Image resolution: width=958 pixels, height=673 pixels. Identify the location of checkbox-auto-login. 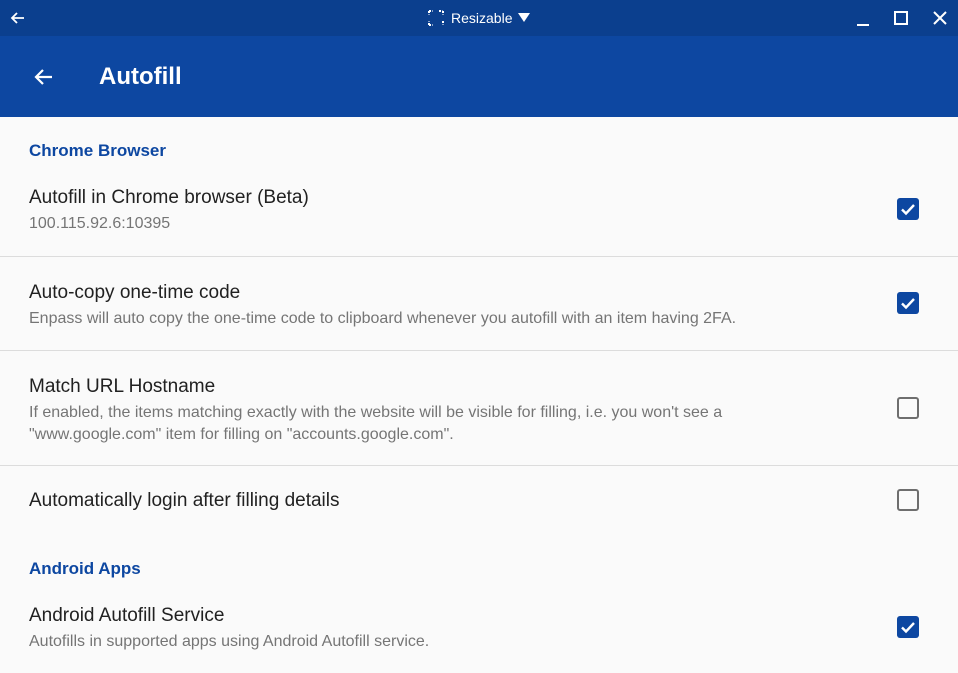
(908, 500).